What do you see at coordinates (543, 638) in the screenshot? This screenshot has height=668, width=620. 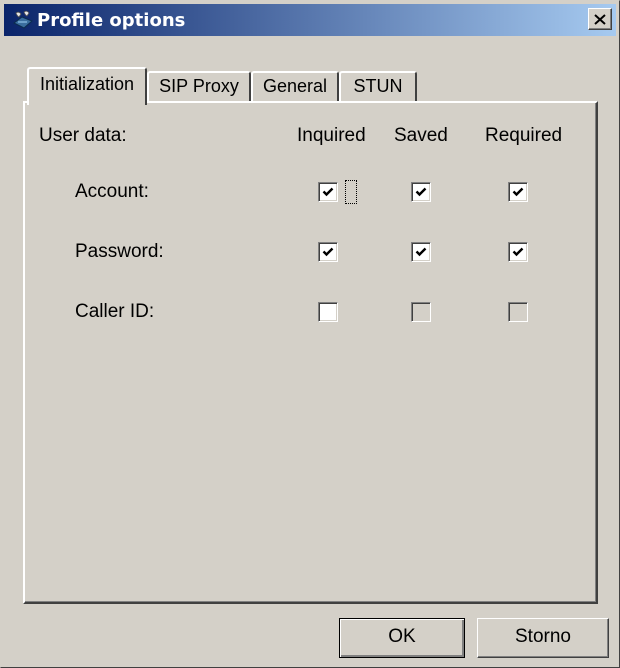 I see `storno-button: Storno` at bounding box center [543, 638].